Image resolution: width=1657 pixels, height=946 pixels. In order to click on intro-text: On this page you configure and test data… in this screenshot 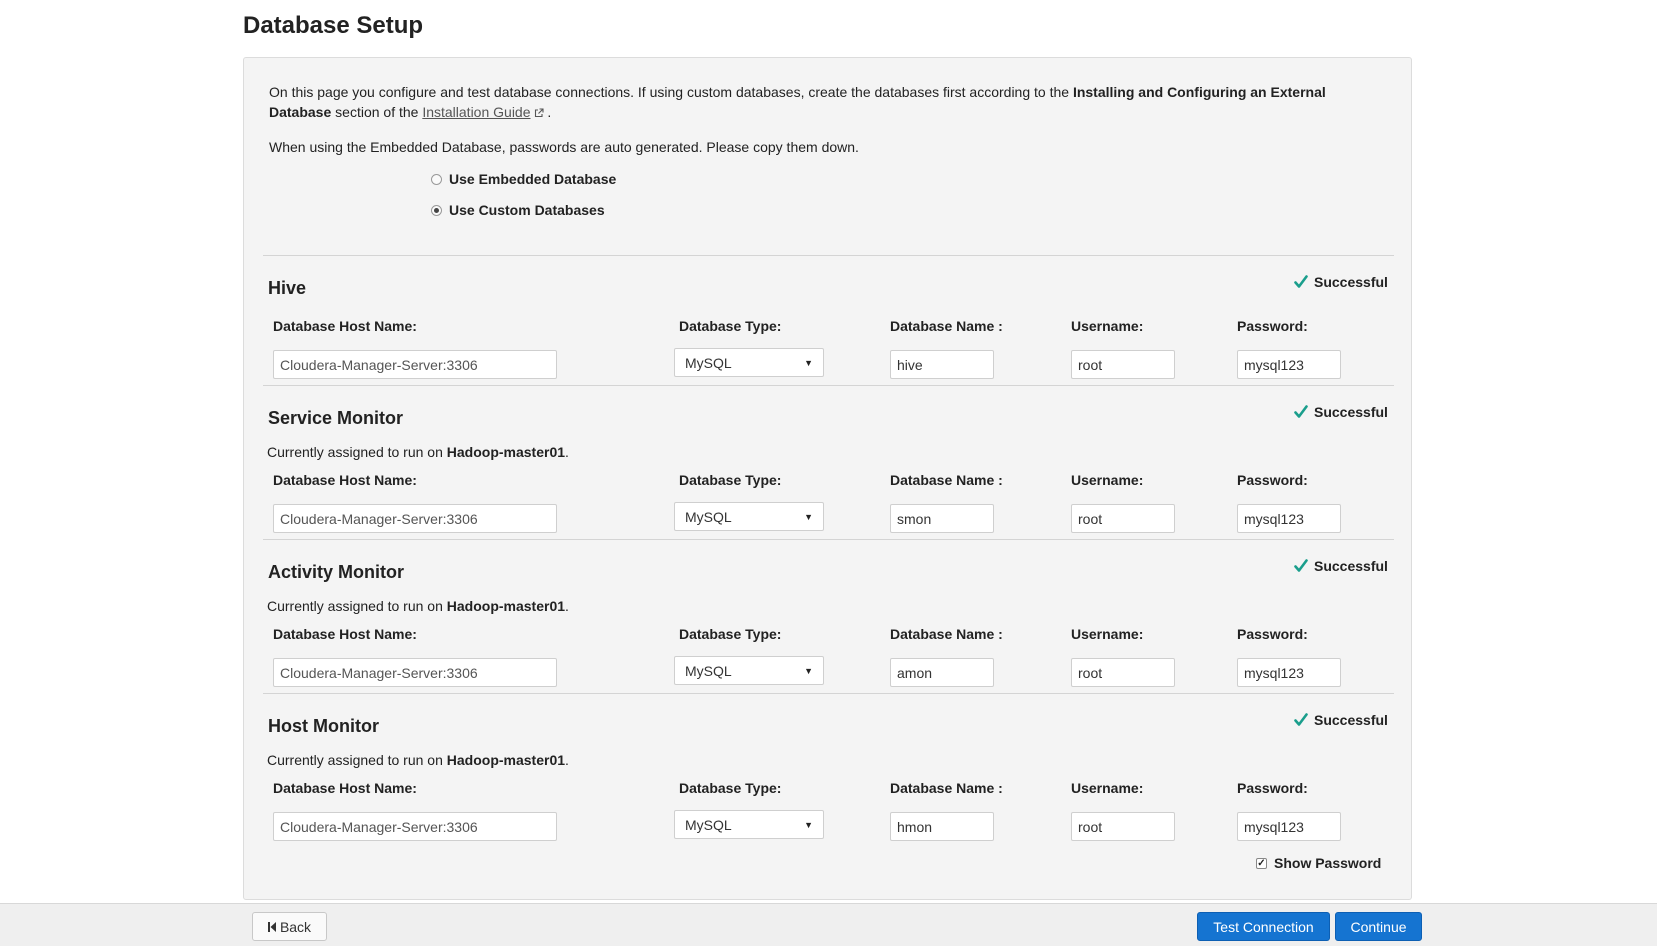, I will do `click(824, 102)`.